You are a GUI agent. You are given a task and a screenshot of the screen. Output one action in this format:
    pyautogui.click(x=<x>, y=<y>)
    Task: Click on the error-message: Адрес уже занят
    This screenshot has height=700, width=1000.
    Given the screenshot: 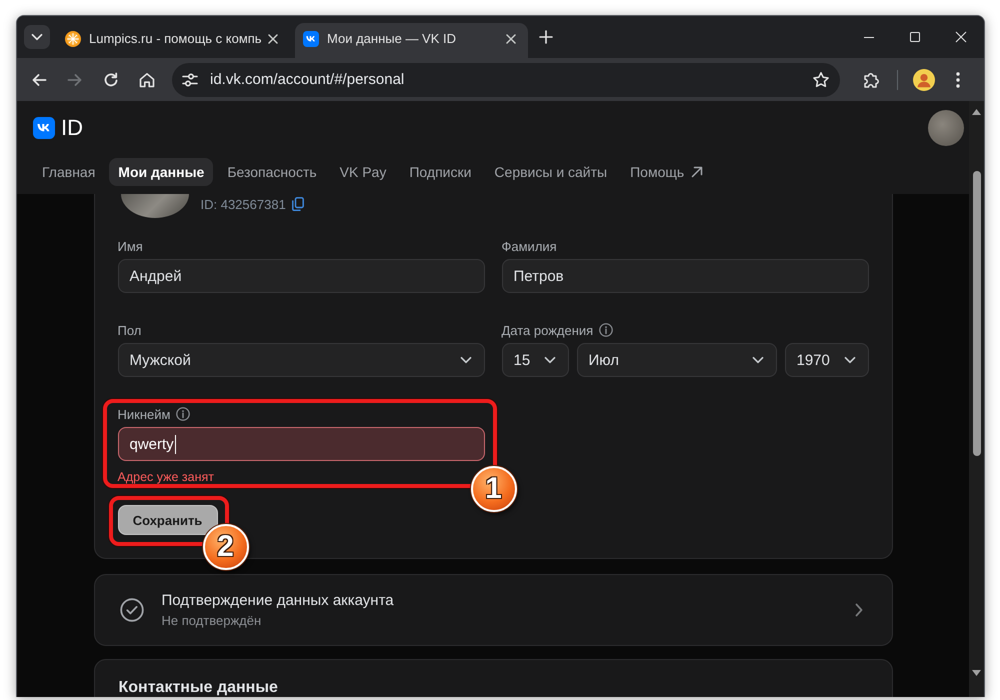 What is the action you would take?
    pyautogui.click(x=166, y=477)
    